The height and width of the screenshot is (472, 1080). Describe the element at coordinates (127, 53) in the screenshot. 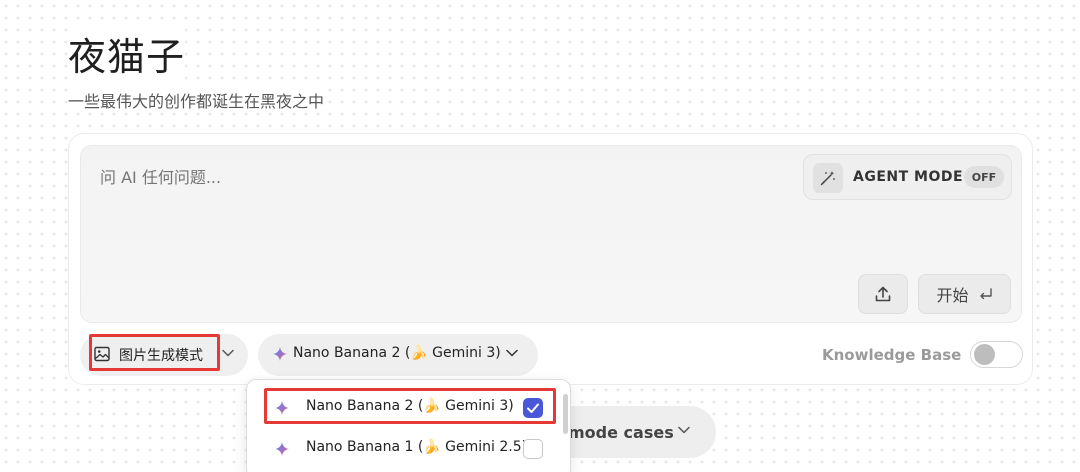

I see `page-title: 夜猫子` at that location.